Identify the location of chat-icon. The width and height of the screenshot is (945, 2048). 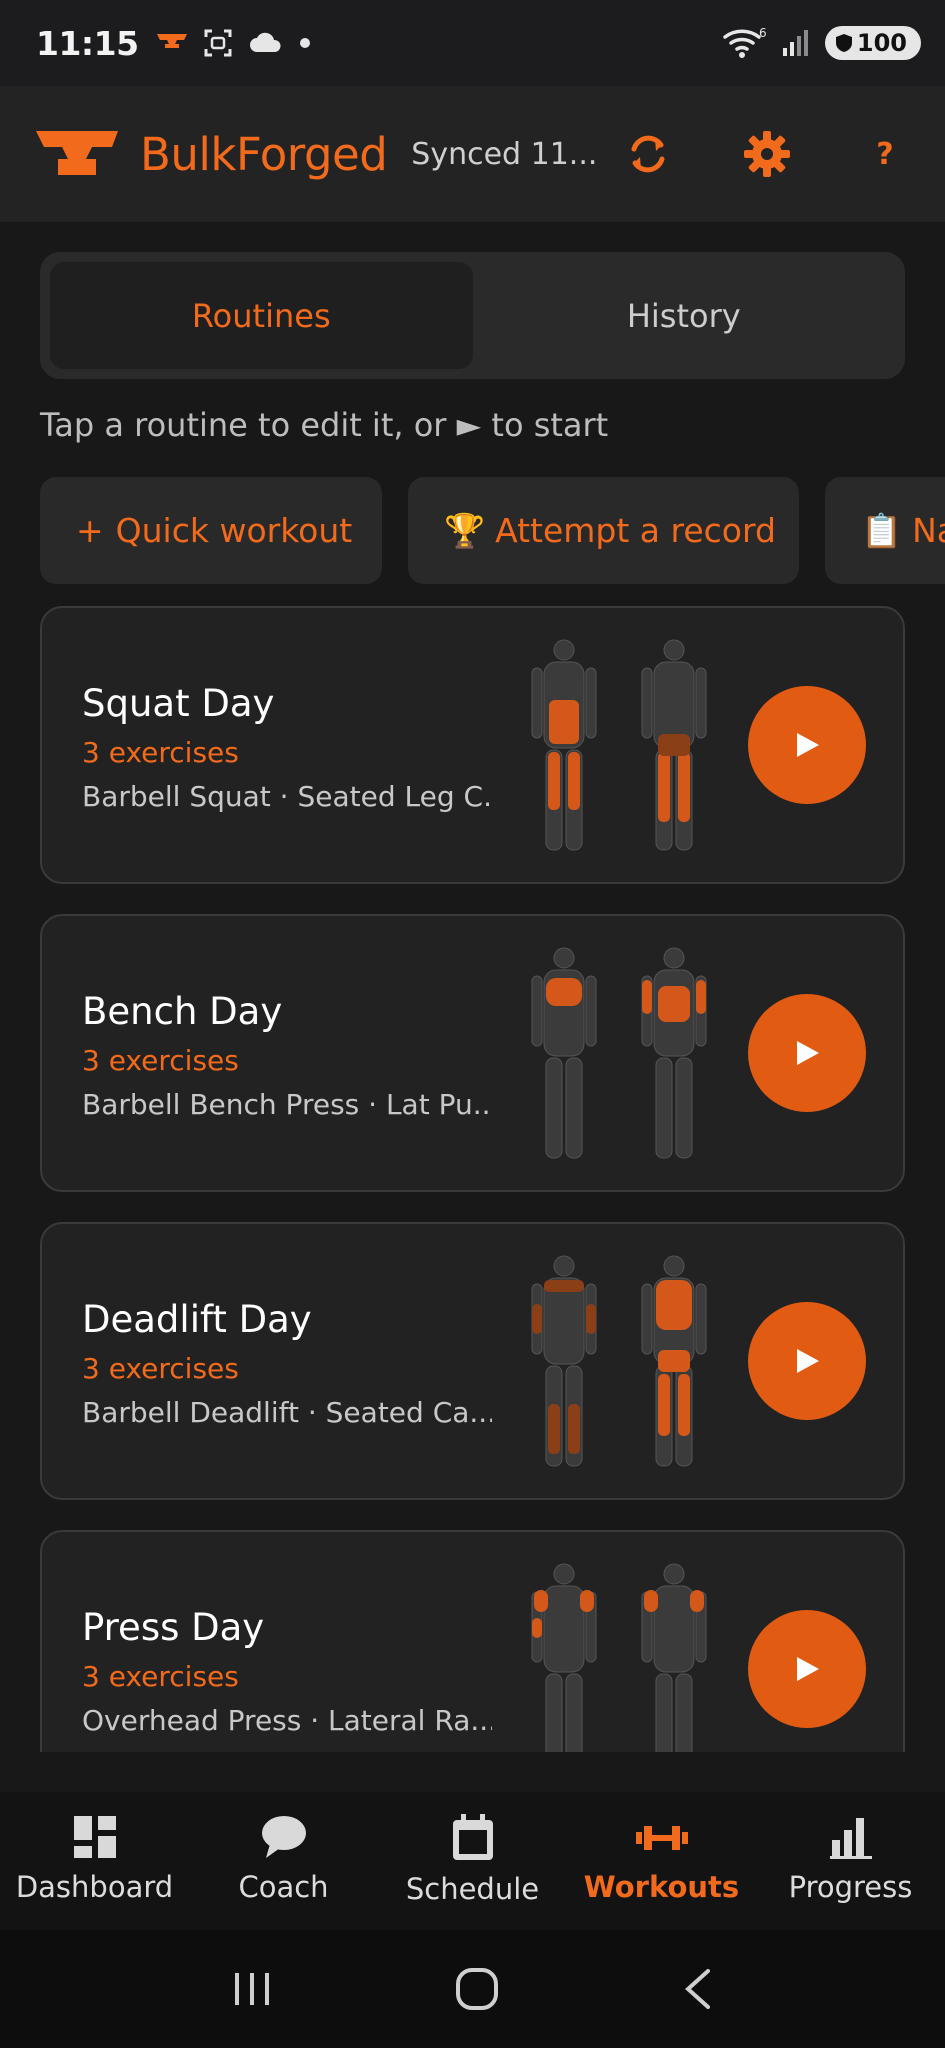
(283, 1837).